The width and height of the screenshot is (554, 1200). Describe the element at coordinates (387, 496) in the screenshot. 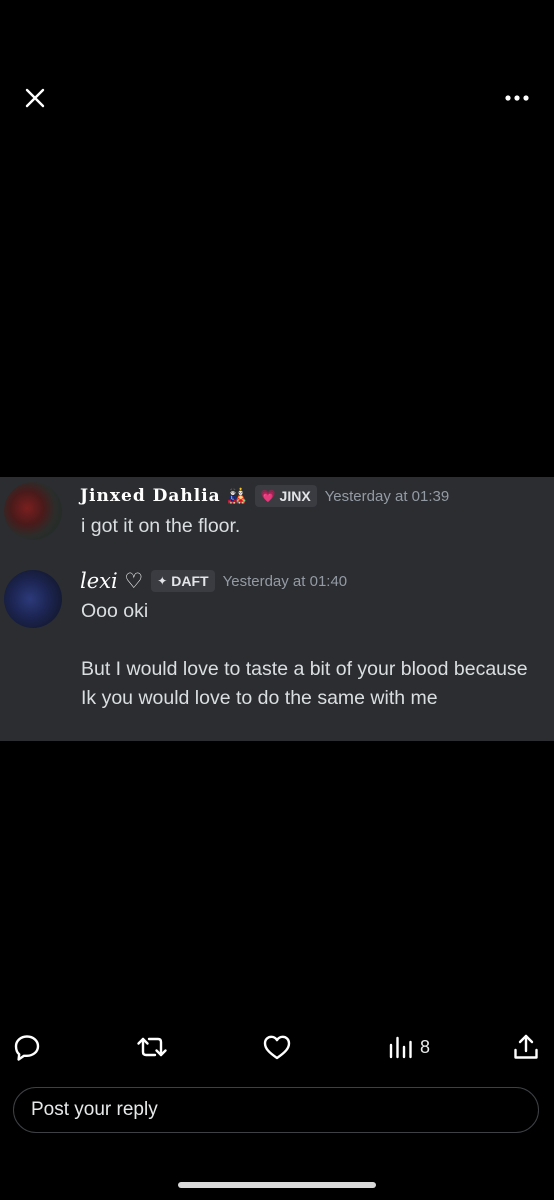

I see `timestamp: Yesterday at 01:39` at that location.